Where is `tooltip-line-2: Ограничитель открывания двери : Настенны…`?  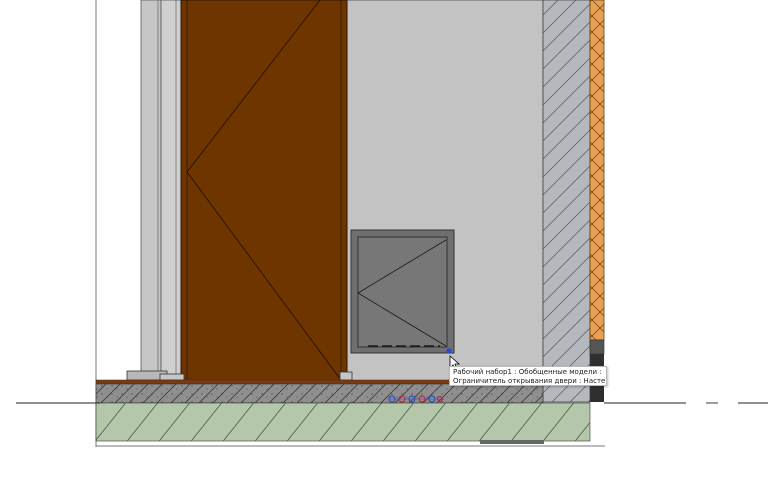
tooltip-line-2: Ограничитель открывания двери : Настенны… is located at coordinates (529, 381).